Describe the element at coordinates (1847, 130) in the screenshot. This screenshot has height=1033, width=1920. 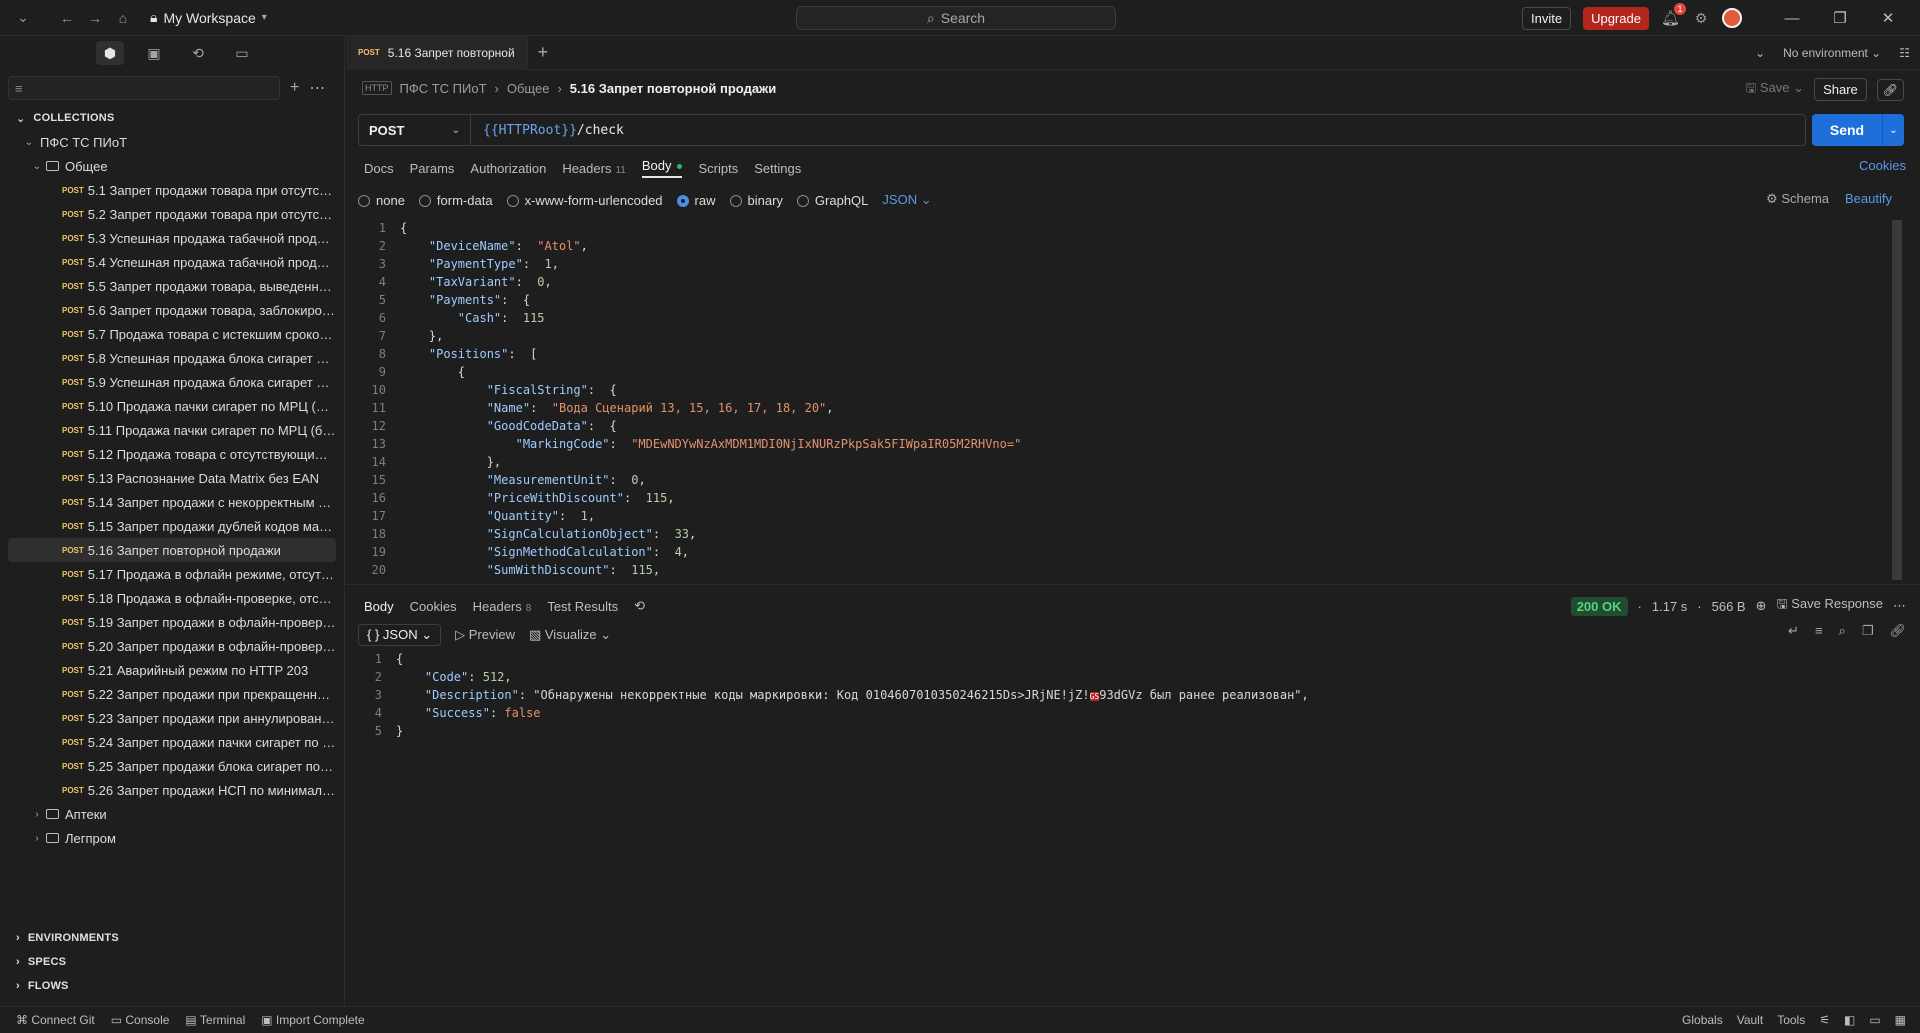
I see `send-button: Send` at that location.